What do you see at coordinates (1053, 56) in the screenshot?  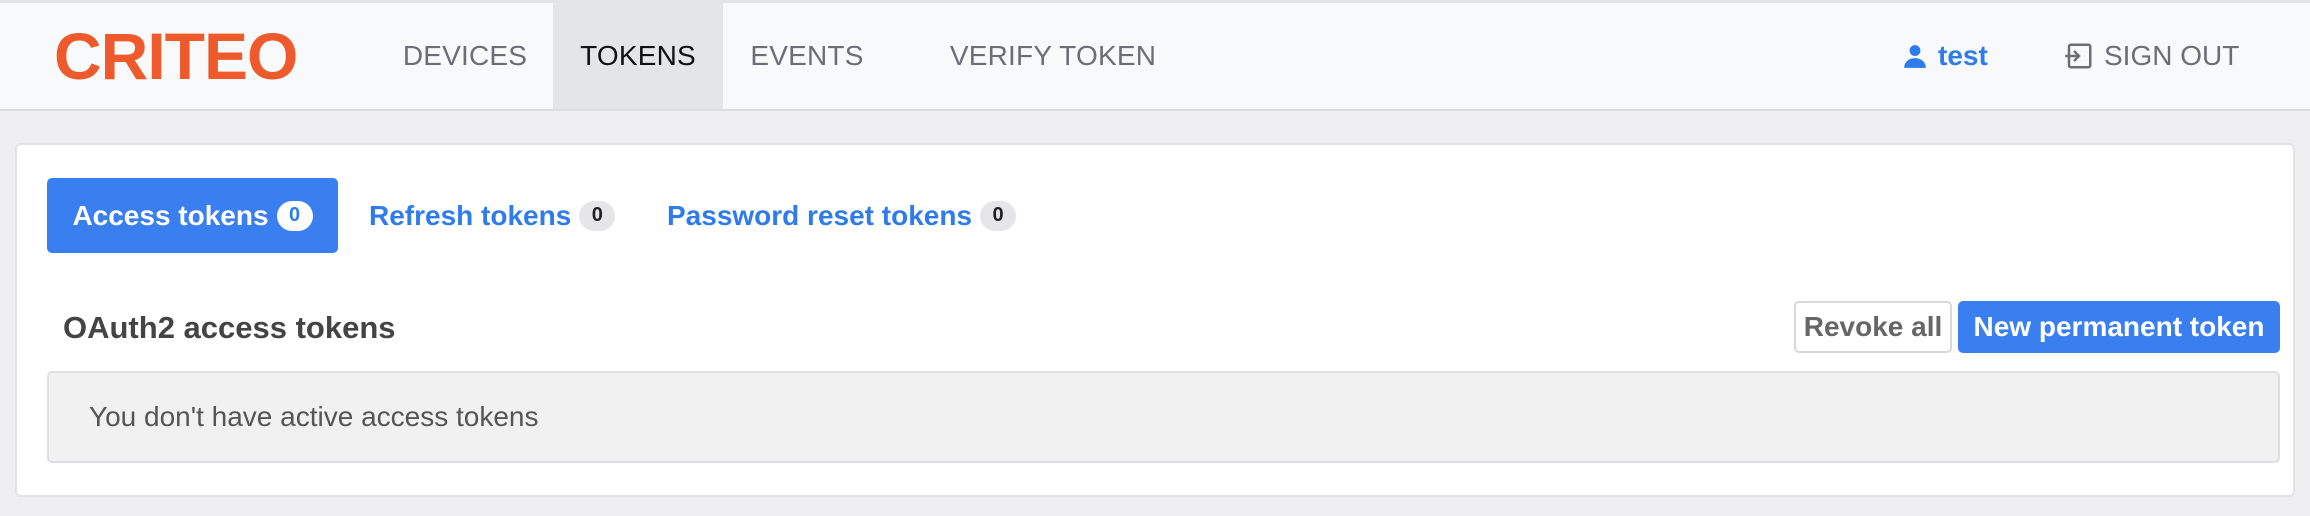 I see `nav-verify-token: VERIFY TOKEN` at bounding box center [1053, 56].